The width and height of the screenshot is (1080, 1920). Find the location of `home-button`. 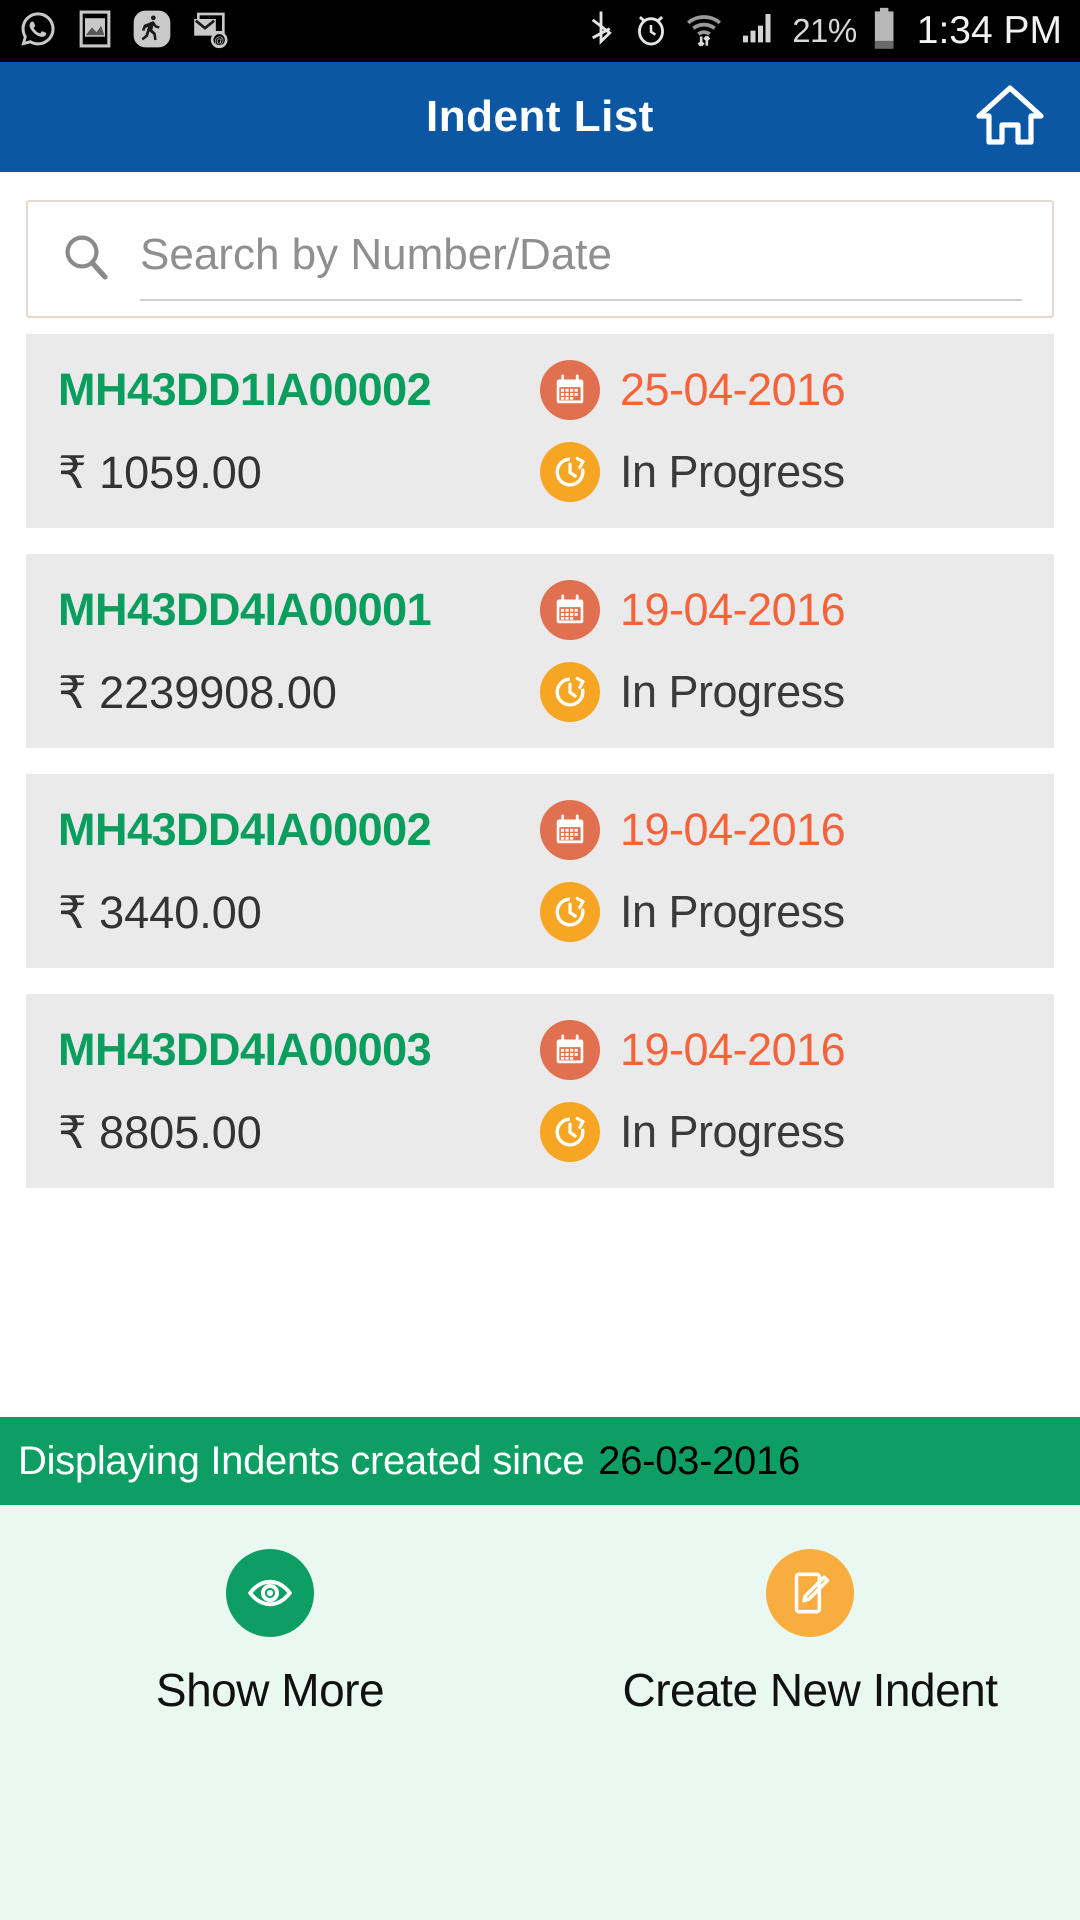

home-button is located at coordinates (1010, 117).